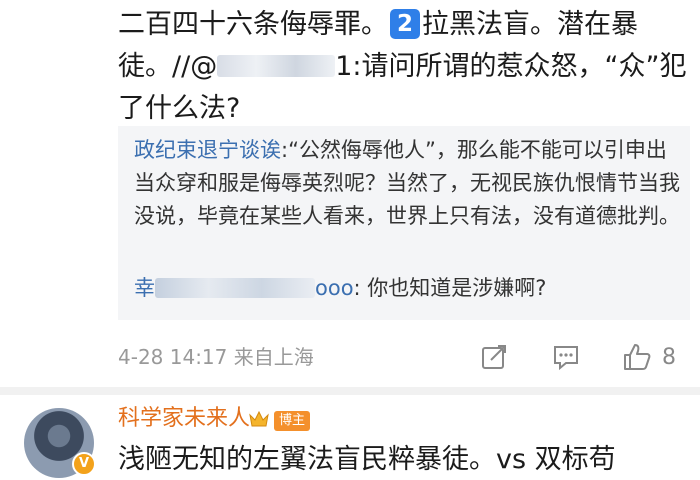 The width and height of the screenshot is (700, 480). I want to click on mention-tail: 1, so click(344, 66).